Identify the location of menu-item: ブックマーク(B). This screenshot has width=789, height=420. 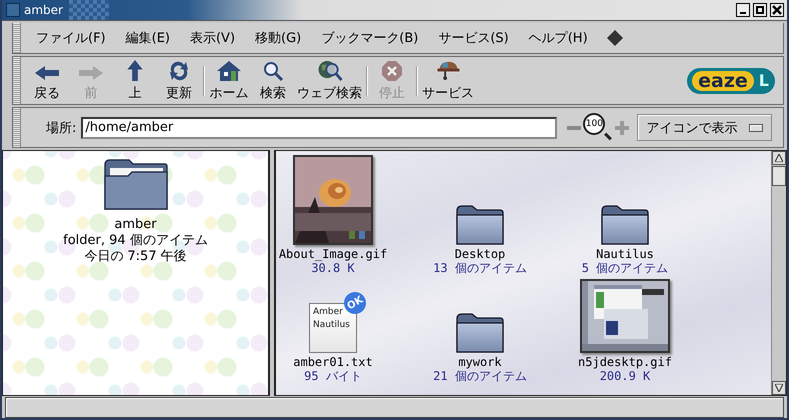
(370, 38).